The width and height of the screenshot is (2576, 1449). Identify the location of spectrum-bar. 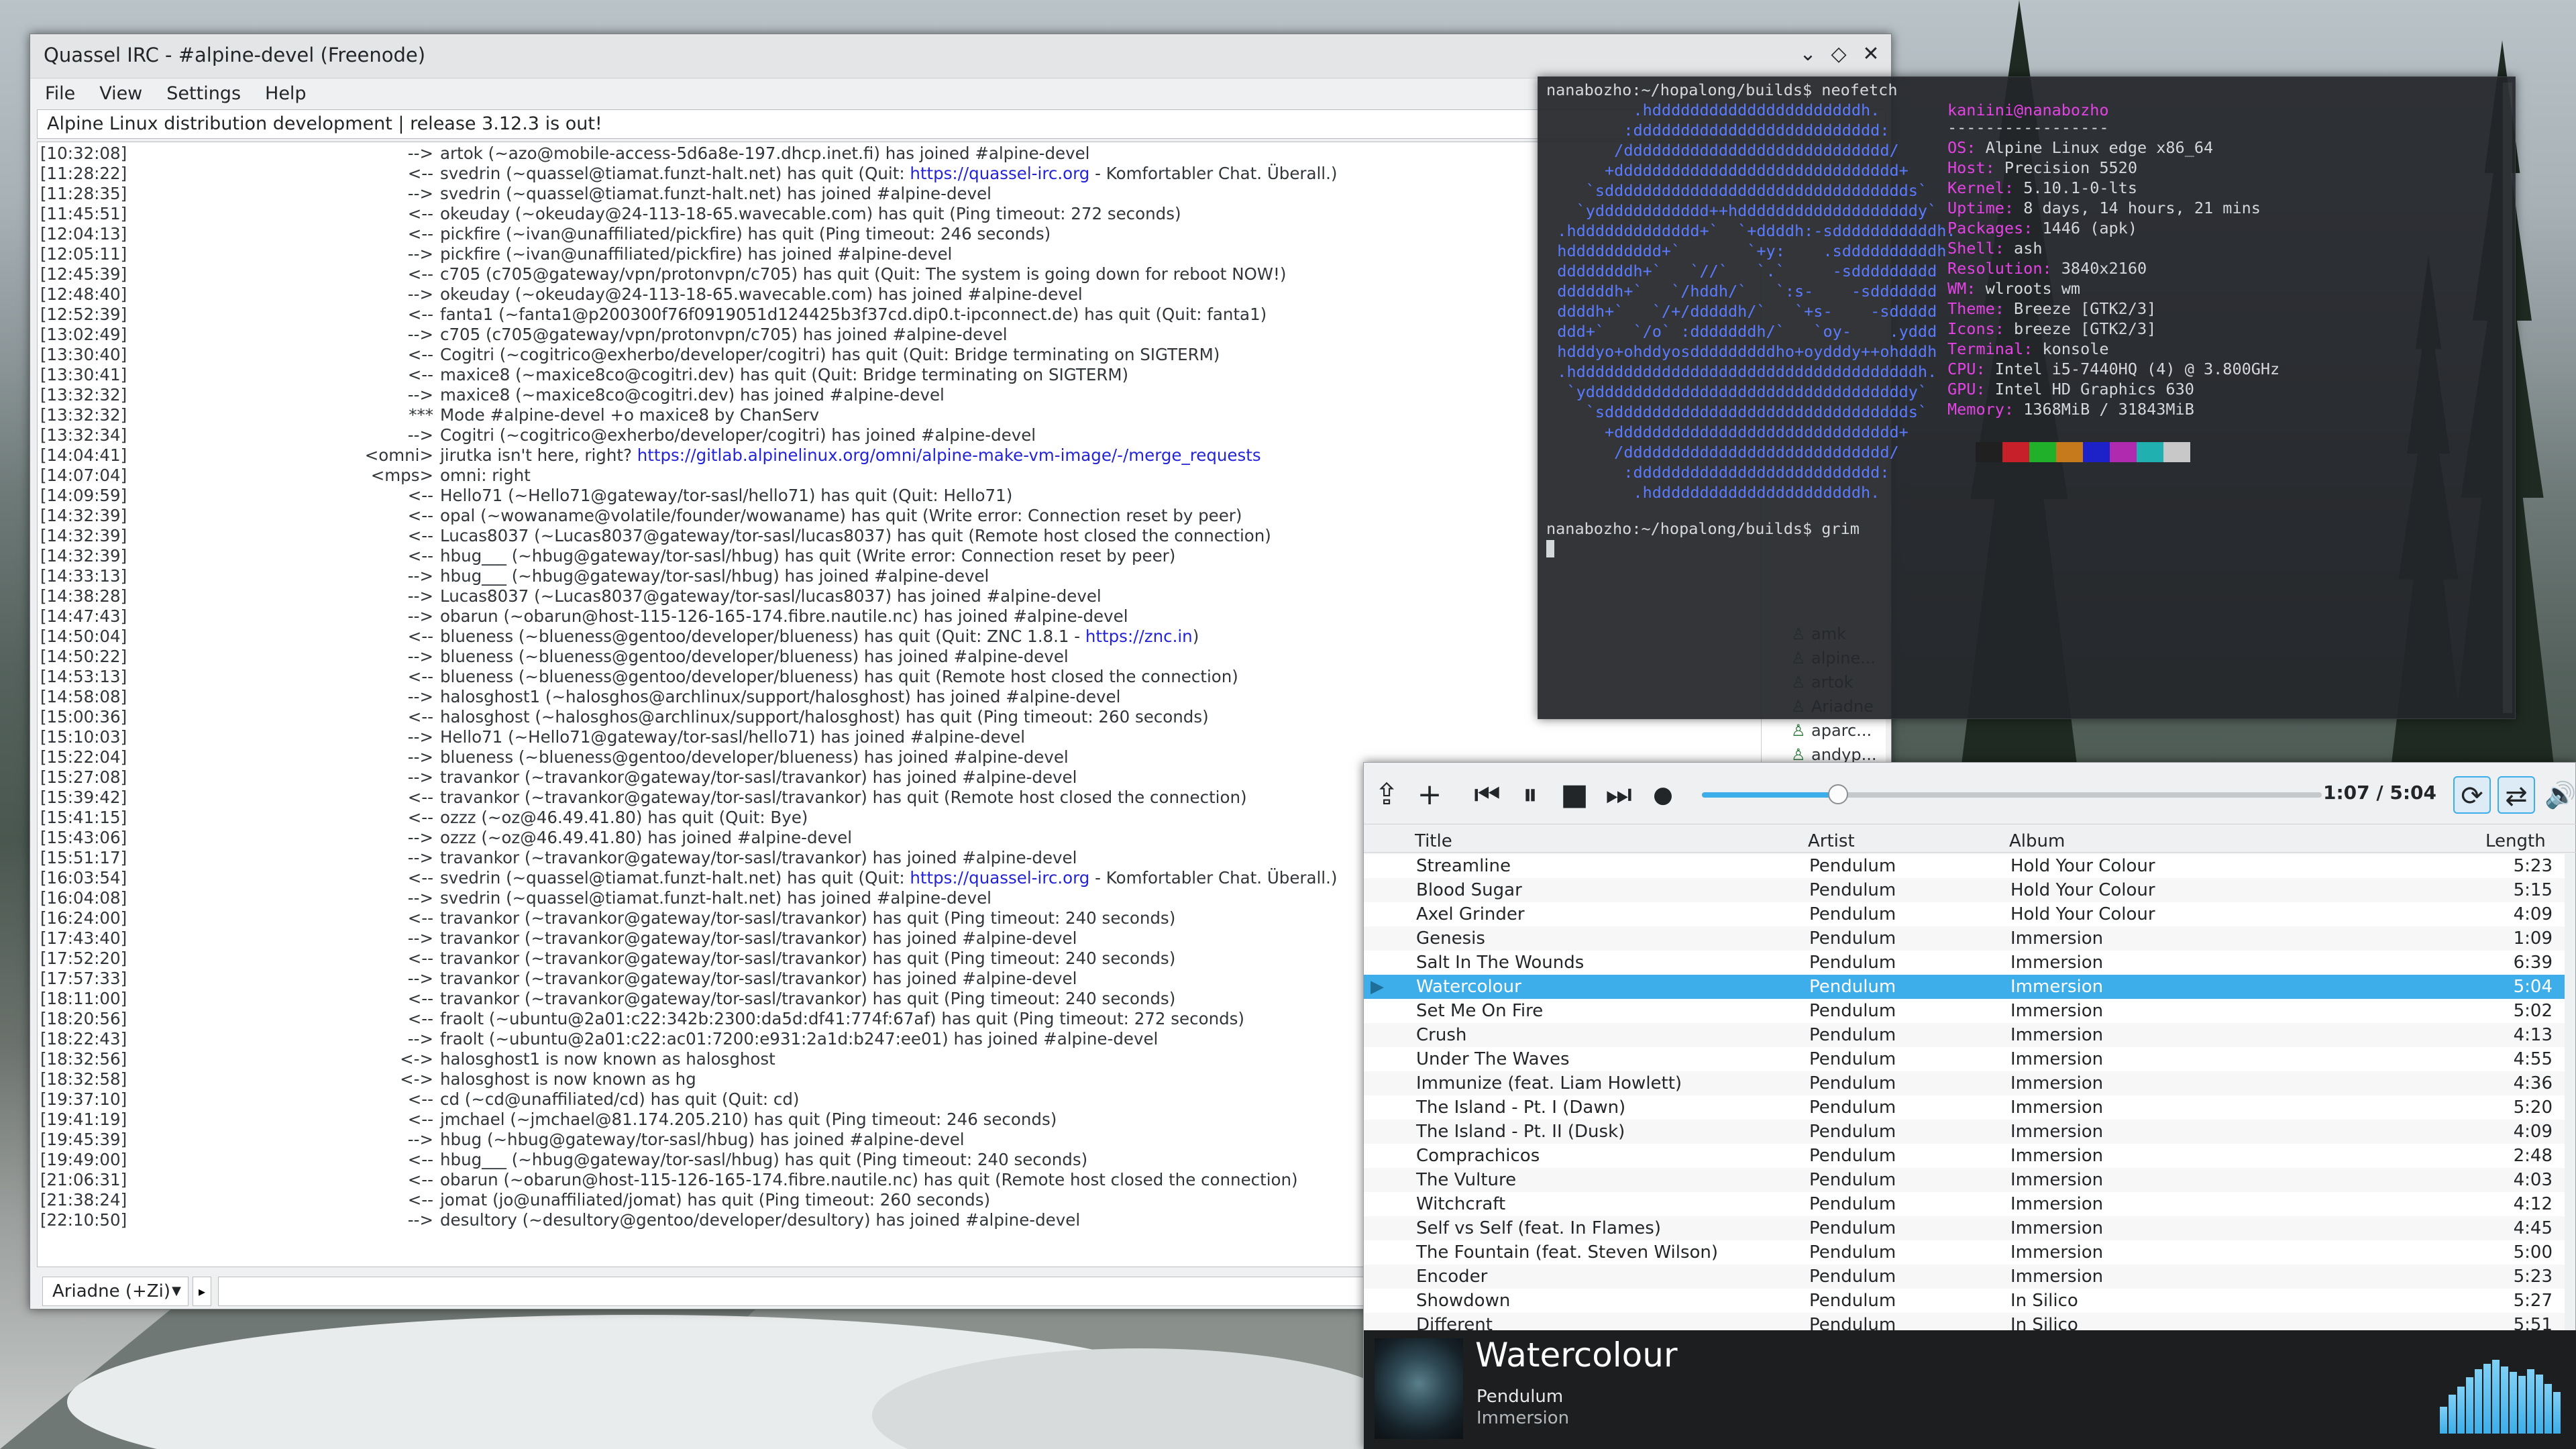
(2487, 1399).